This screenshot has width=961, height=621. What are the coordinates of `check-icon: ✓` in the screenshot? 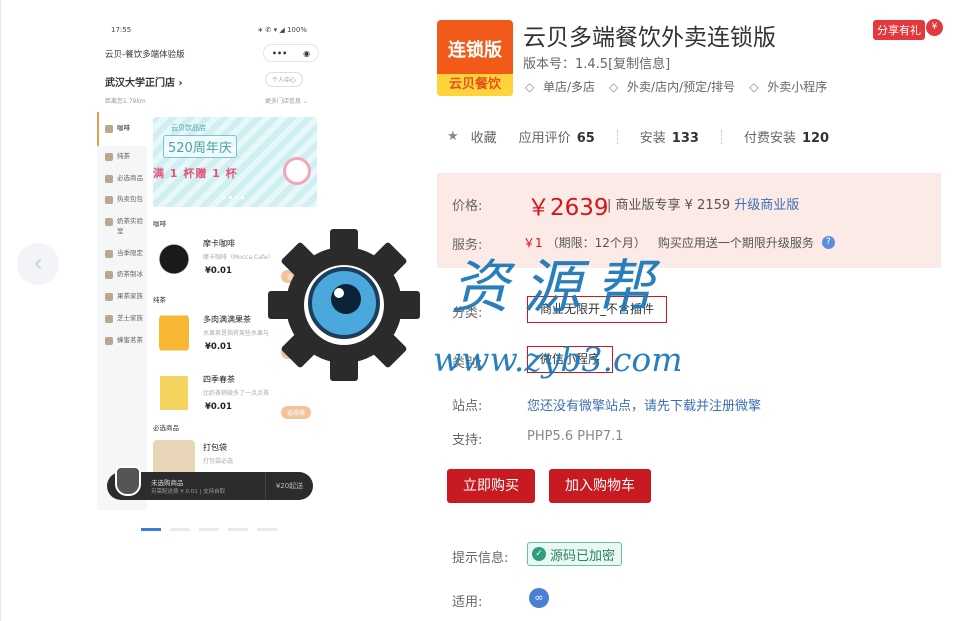 It's located at (539, 554).